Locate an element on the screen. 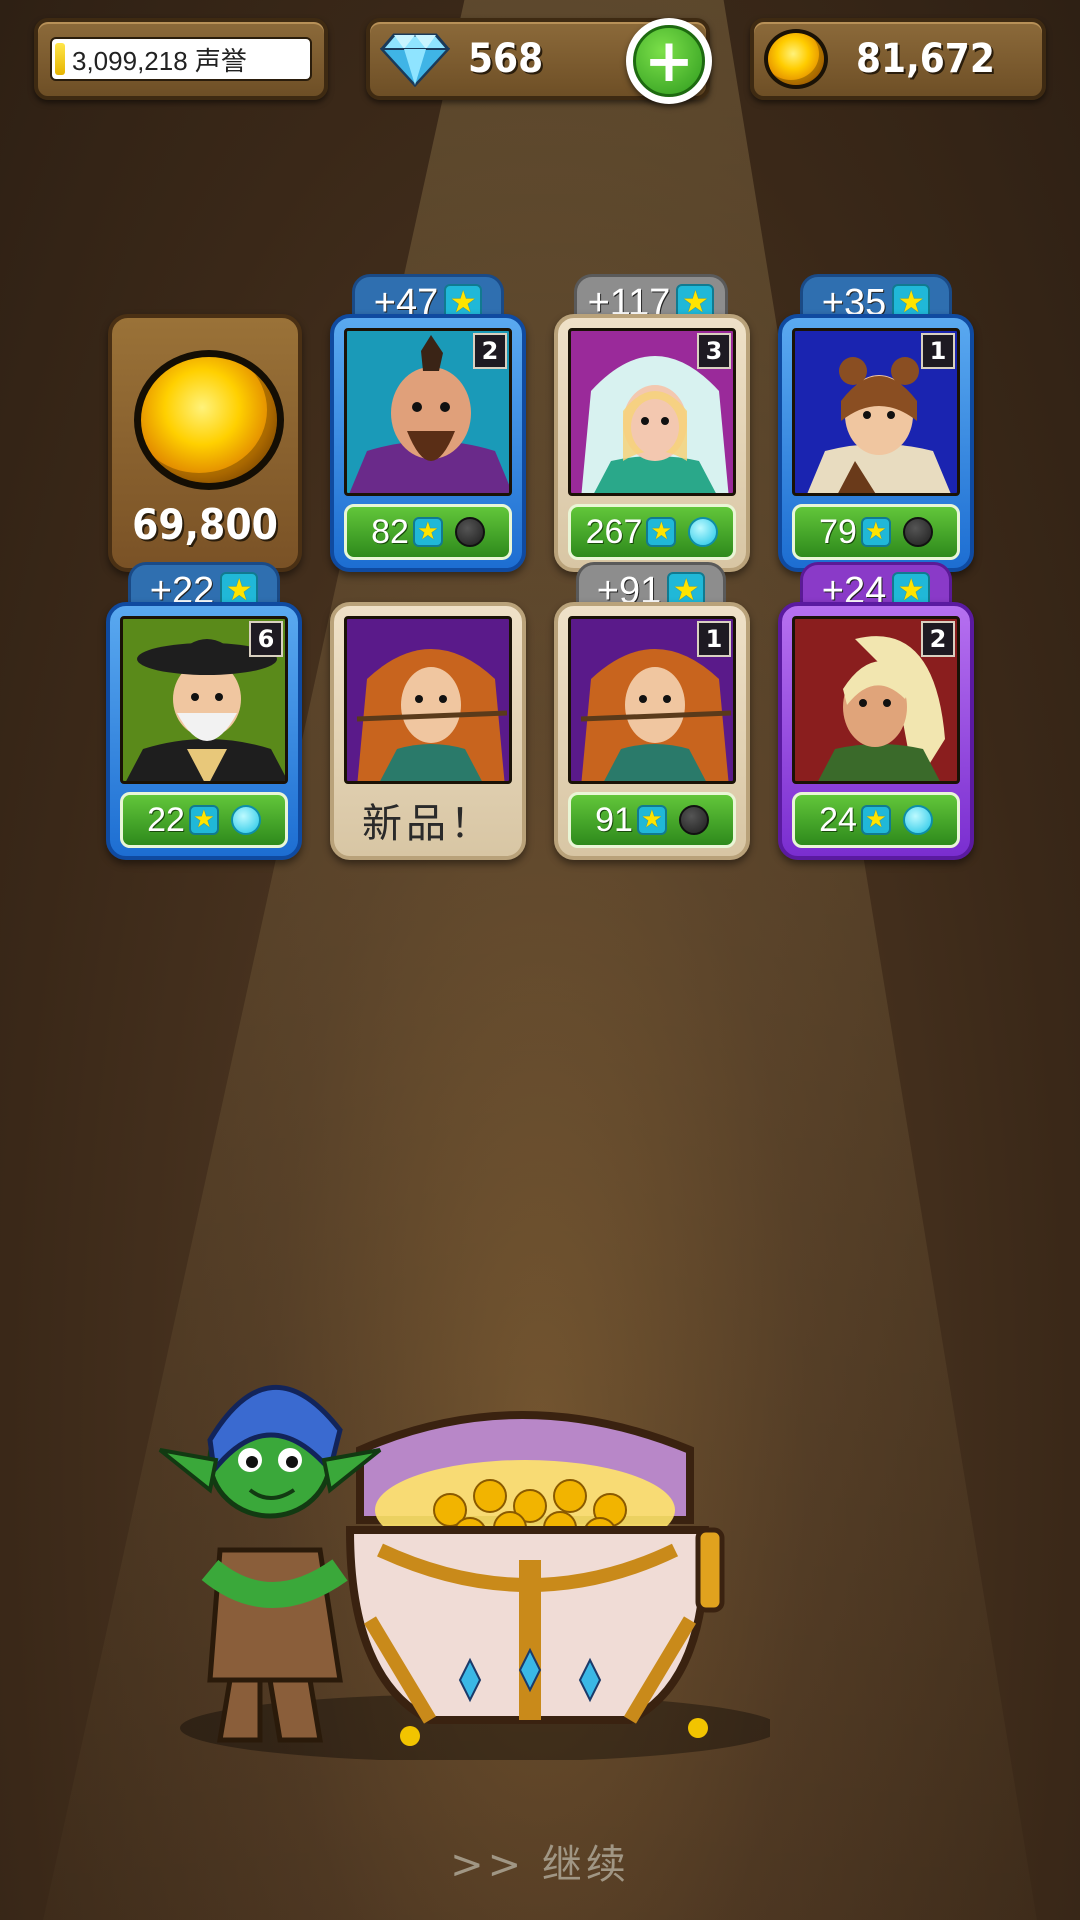 The height and width of the screenshot is (1920, 1080). card-stat-value: 82 is located at coordinates (390, 531).